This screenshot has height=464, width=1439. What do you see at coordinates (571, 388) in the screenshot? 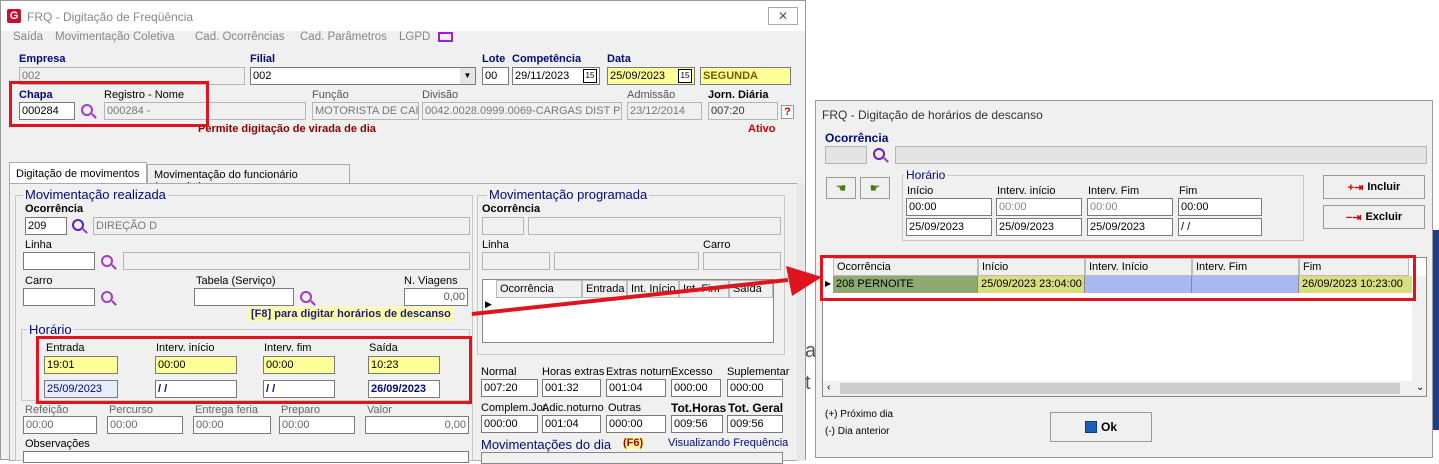
I see `extras-value: 001:32` at bounding box center [571, 388].